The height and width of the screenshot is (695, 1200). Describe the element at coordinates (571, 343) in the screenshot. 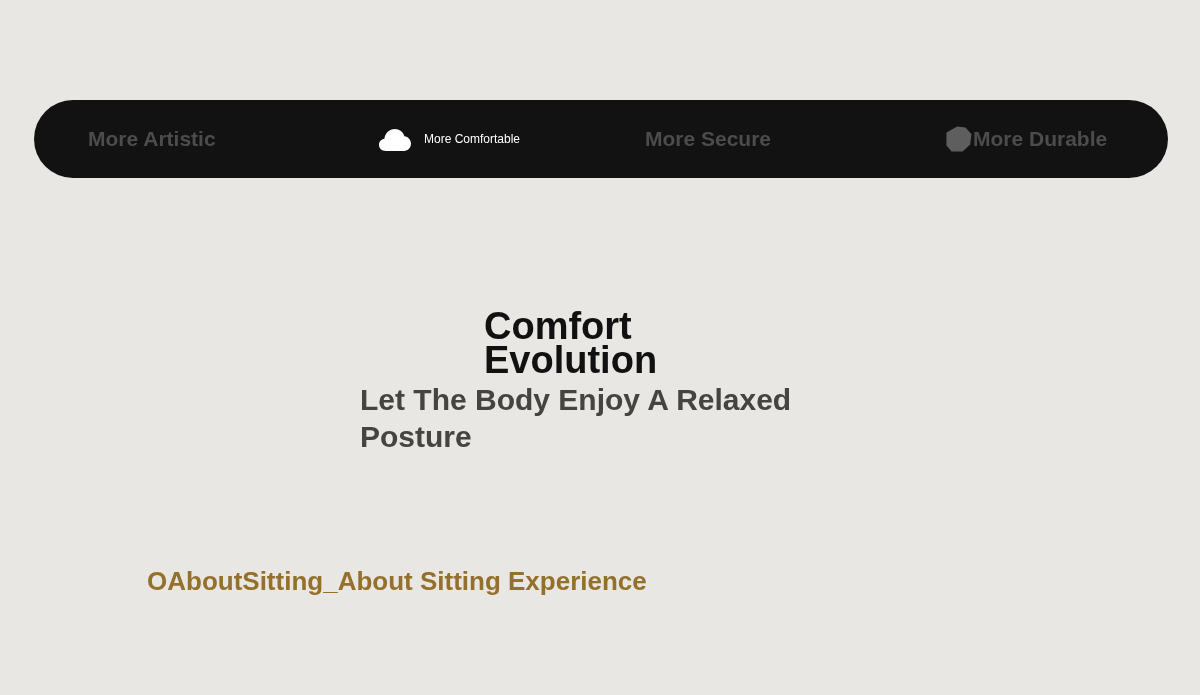

I see `headline: Comfort Evolution` at that location.